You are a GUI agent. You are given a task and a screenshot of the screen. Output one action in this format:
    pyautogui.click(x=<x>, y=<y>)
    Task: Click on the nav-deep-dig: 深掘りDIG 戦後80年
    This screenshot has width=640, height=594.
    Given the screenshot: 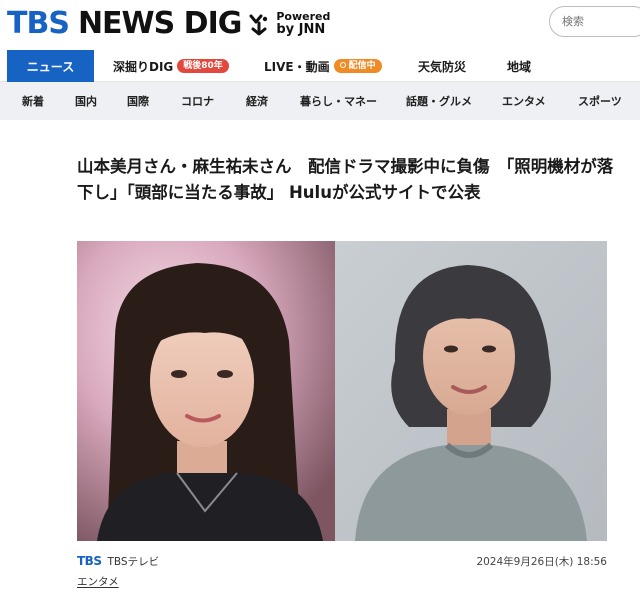 What is the action you would take?
    pyautogui.click(x=171, y=66)
    